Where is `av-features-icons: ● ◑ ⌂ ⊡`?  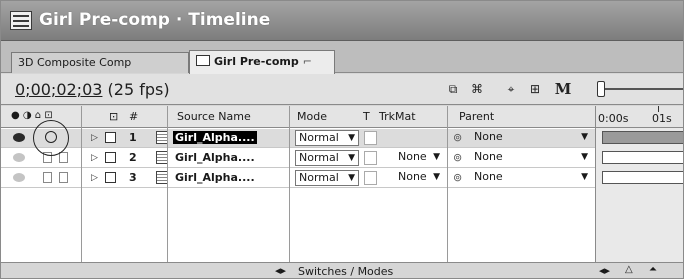
av-features-icons: ● ◑ ⌂ ⊡ is located at coordinates (32, 115).